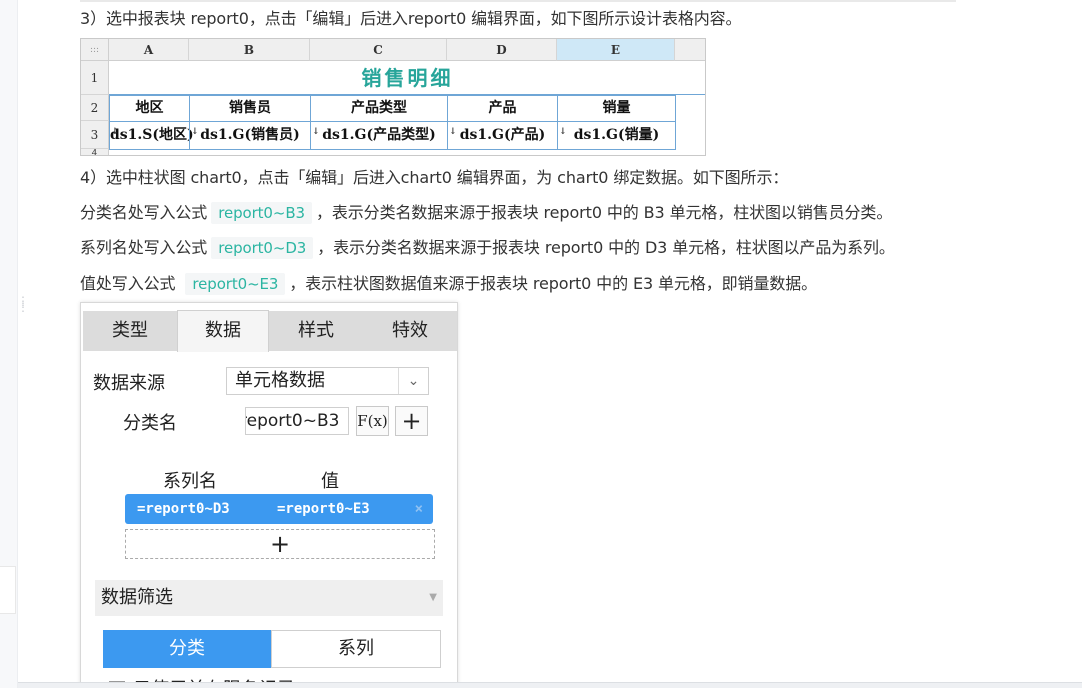  Describe the element at coordinates (407, 78) in the screenshot. I see `grid-title-cell: 销售明细` at that location.